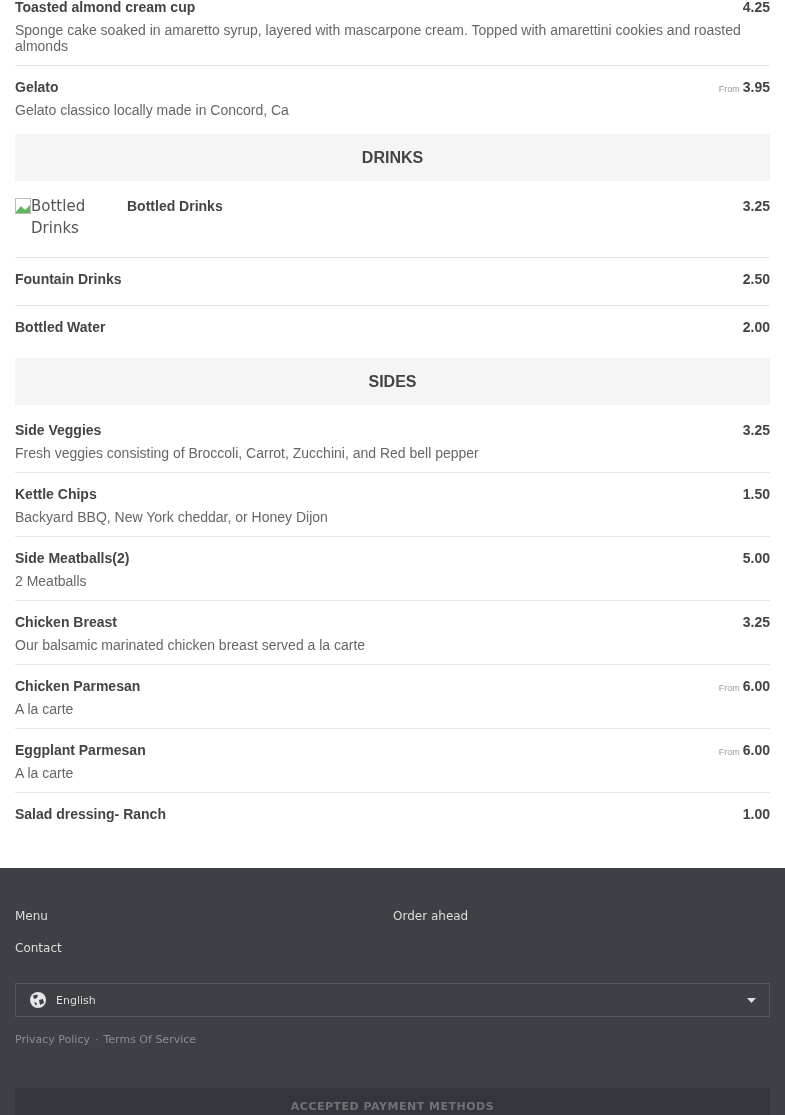 The width and height of the screenshot is (785, 1115). Describe the element at coordinates (56, 494) in the screenshot. I see `item-name: Kettle Chips` at that location.